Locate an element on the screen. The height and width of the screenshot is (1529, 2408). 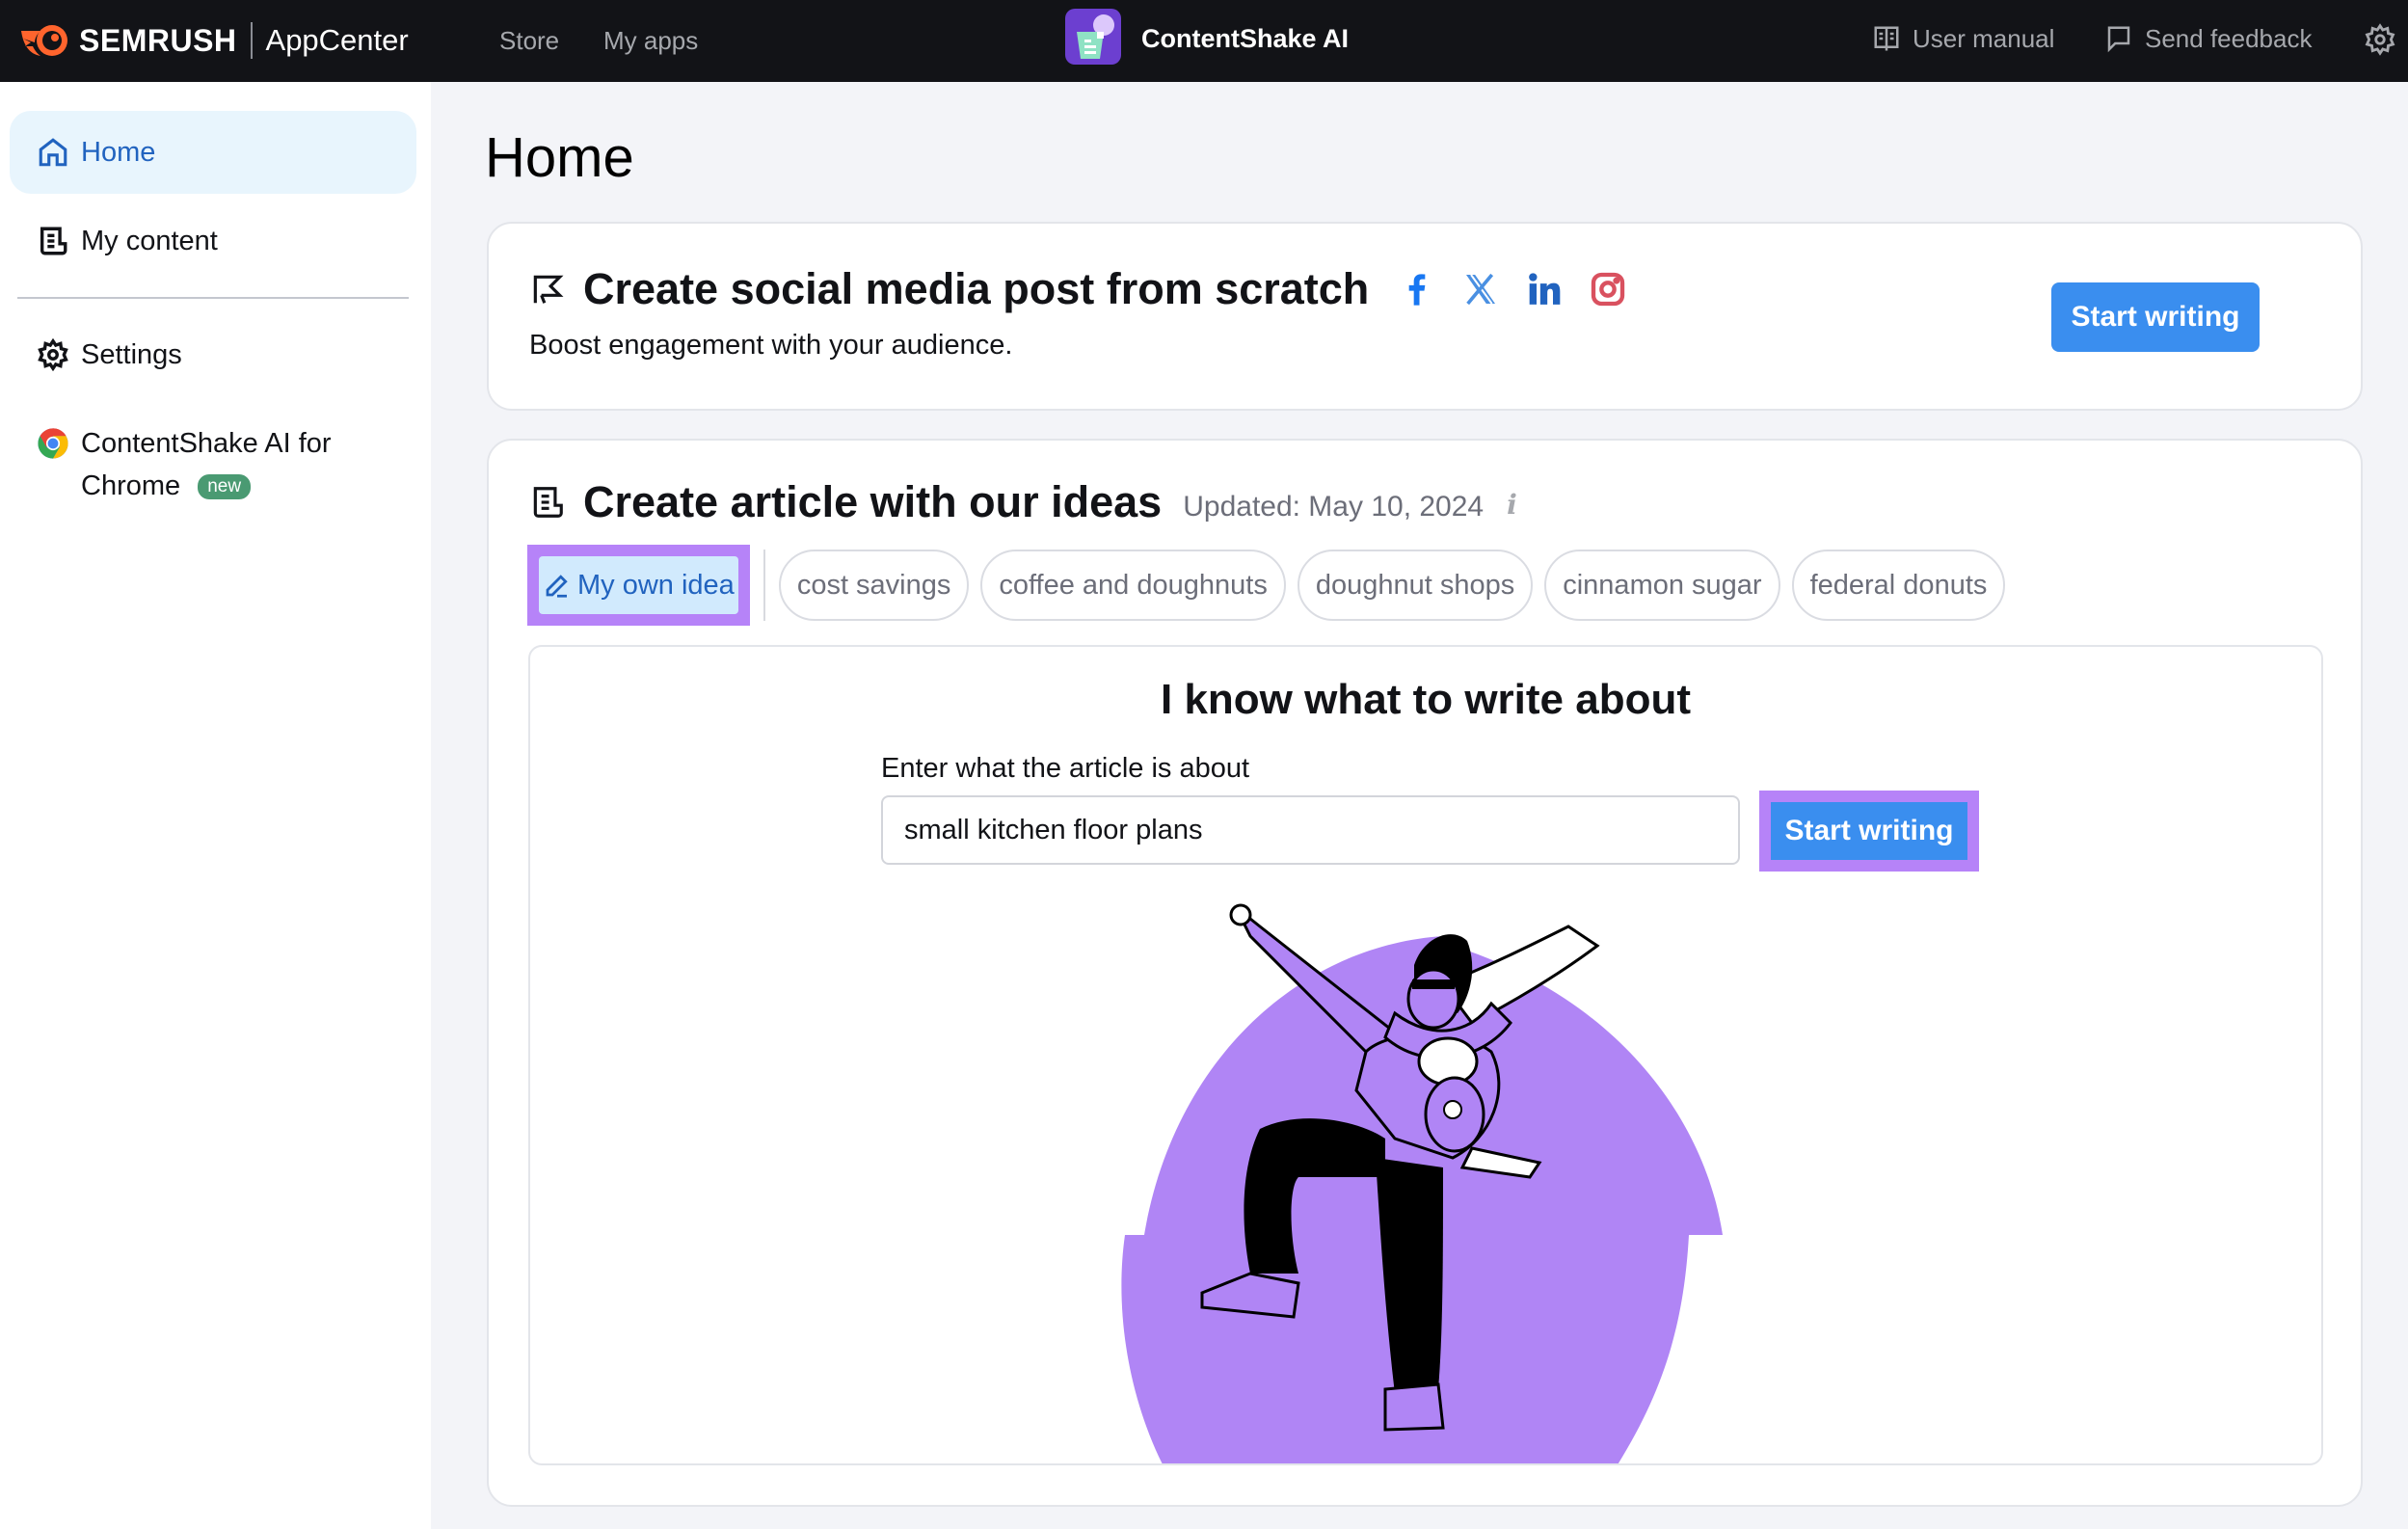
linkedin-icon is located at coordinates (1545, 289).